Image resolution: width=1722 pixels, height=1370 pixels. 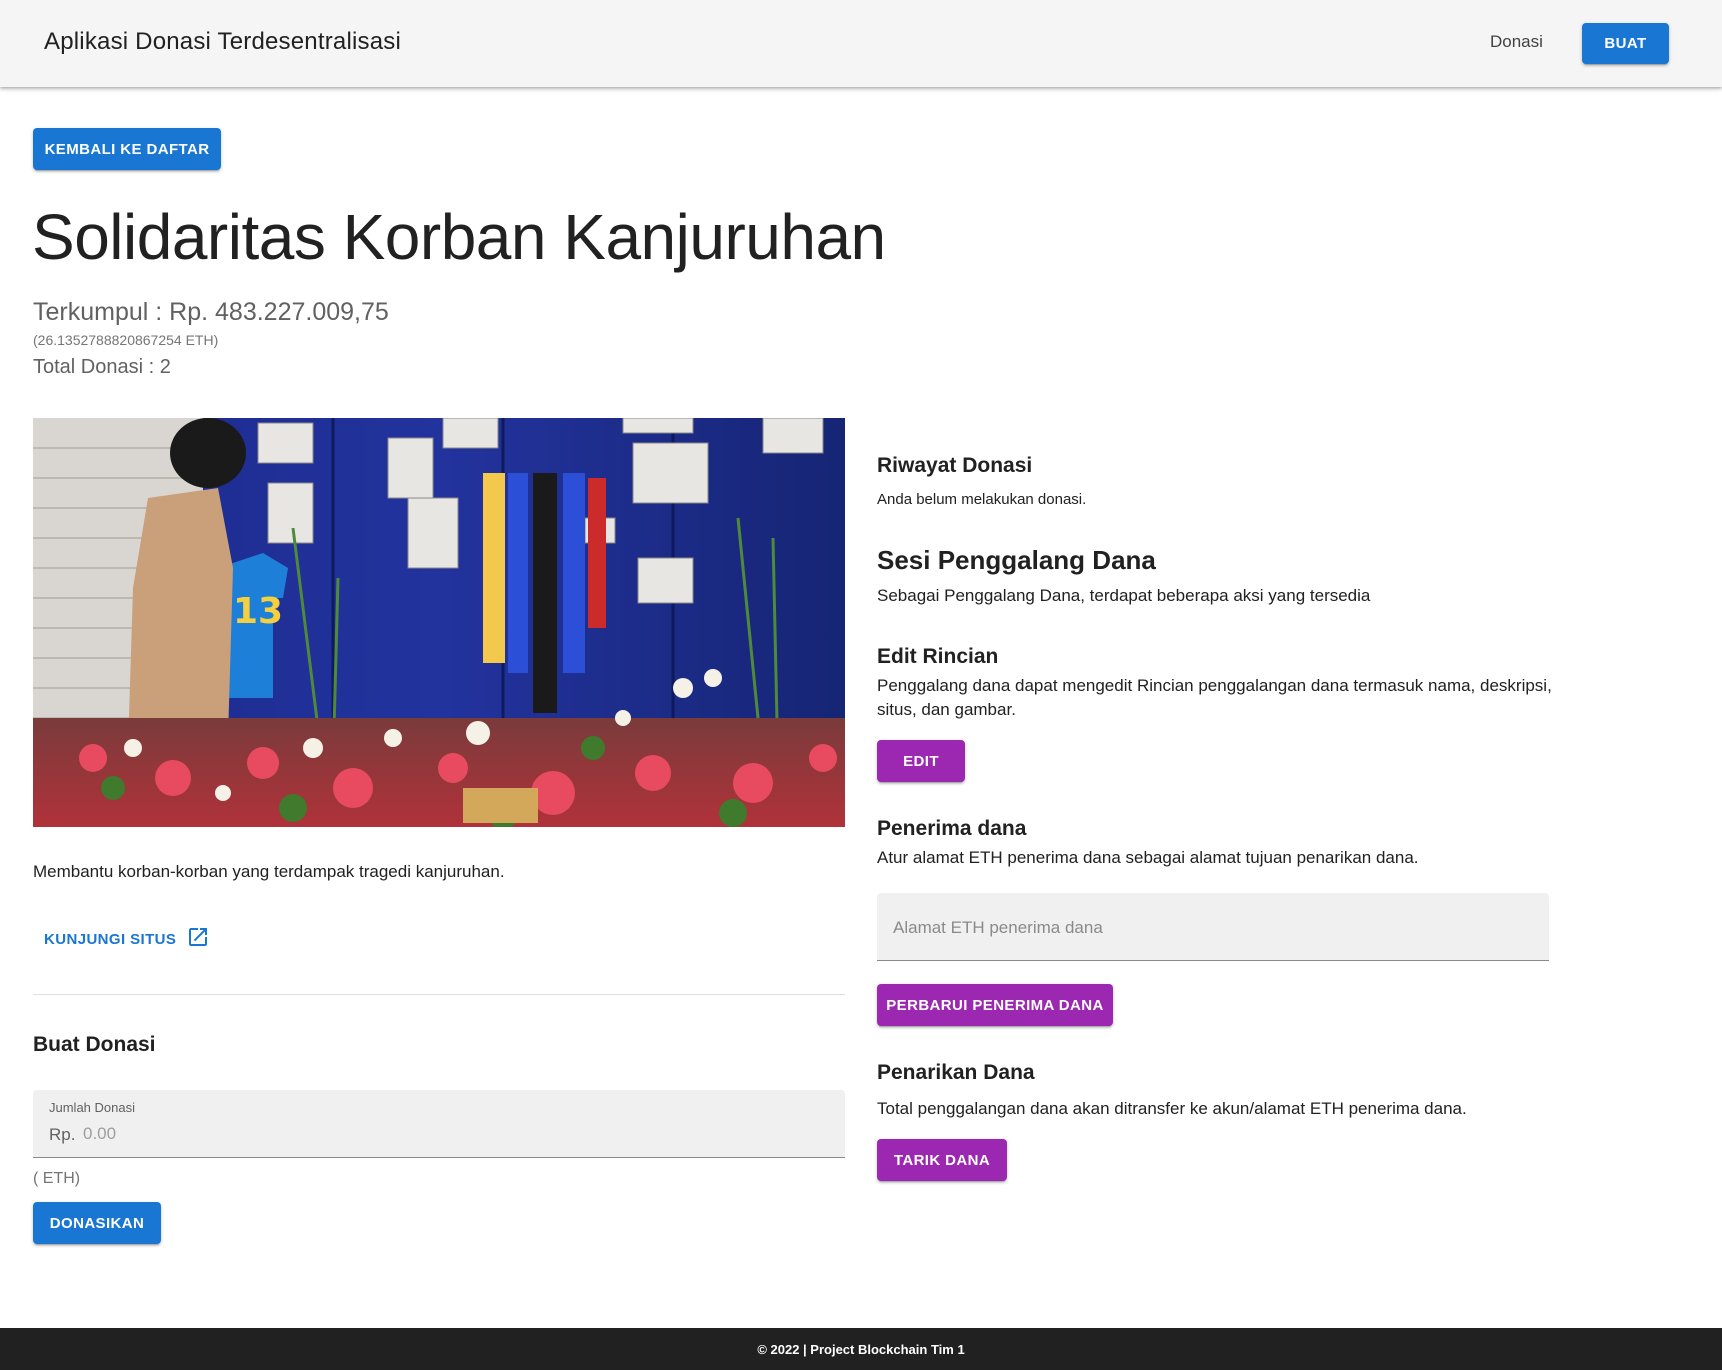 What do you see at coordinates (439, 622) in the screenshot?
I see `campaign-image: 13` at bounding box center [439, 622].